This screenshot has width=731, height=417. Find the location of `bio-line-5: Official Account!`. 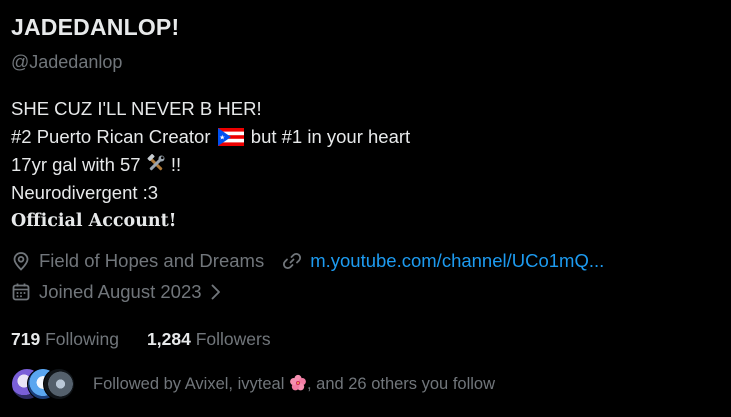

bio-line-5: Official Account! is located at coordinates (94, 221).